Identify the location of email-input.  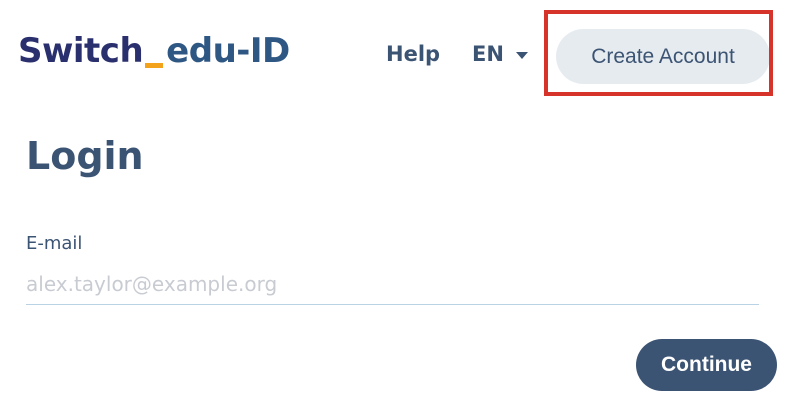
(392, 284).